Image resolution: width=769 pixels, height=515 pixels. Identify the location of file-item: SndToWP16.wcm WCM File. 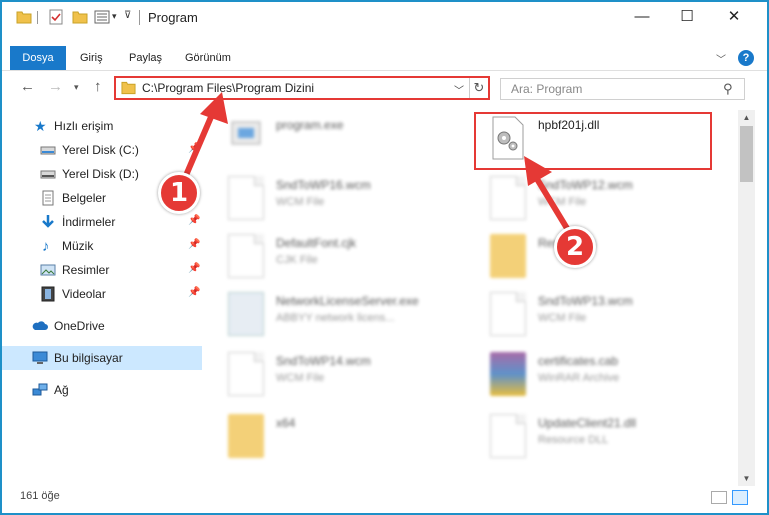
(336, 198).